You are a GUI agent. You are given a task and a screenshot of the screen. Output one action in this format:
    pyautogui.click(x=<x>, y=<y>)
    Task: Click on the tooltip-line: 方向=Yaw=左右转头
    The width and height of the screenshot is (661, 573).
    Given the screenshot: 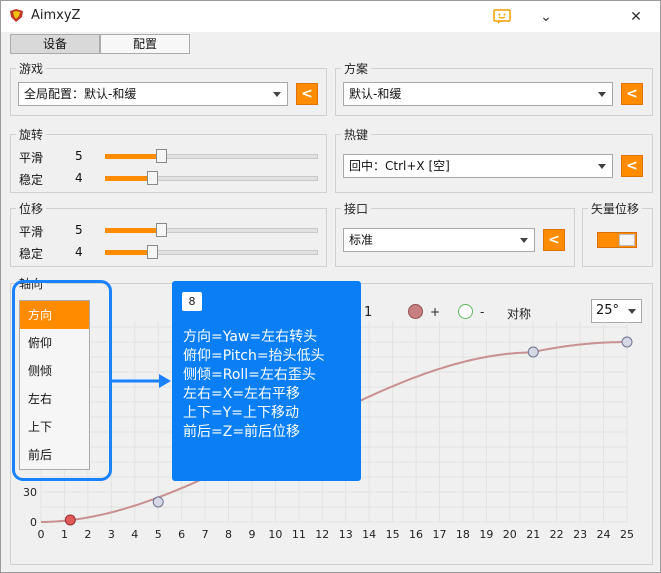 What is the action you would take?
    pyautogui.click(x=250, y=337)
    